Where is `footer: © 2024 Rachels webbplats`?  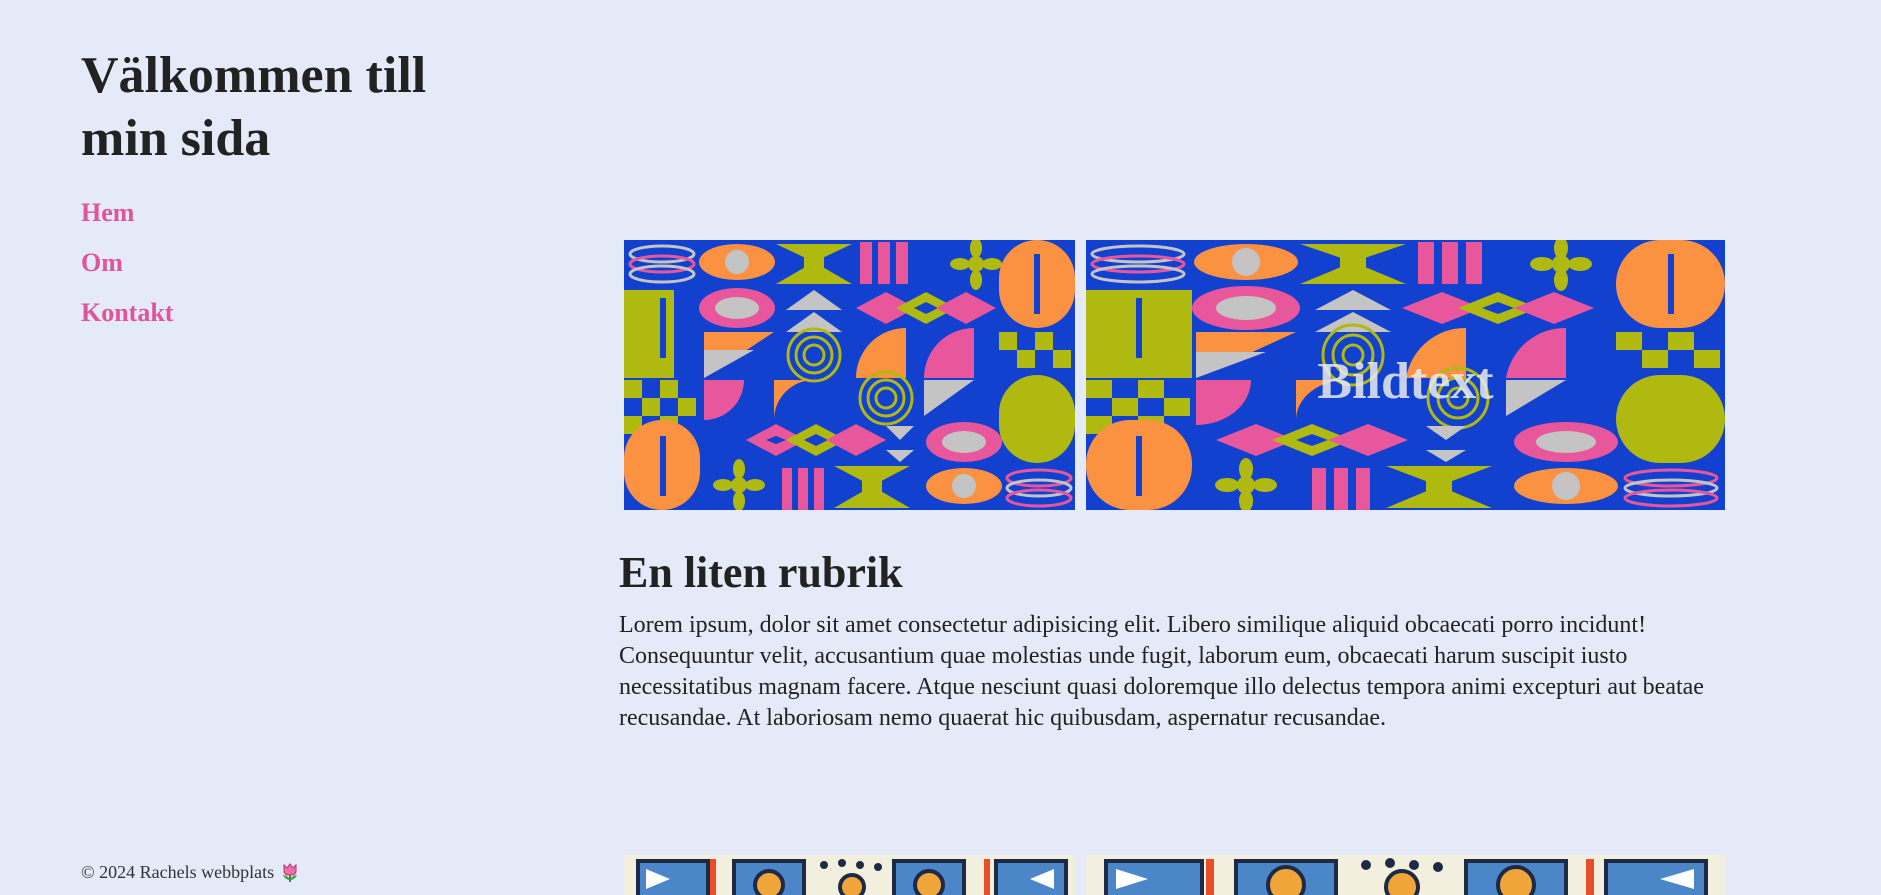
footer: © 2024 Rachels webbplats is located at coordinates (190, 872).